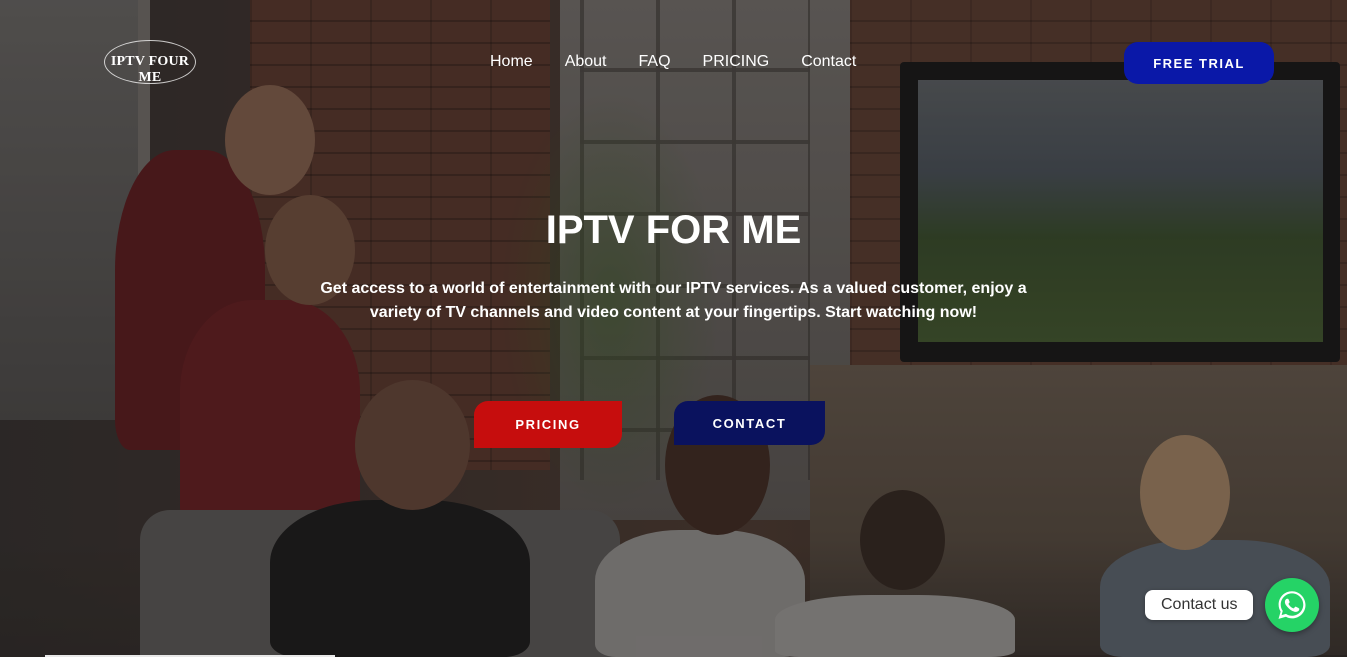  What do you see at coordinates (749, 423) in the screenshot?
I see `contact-button: CONTACT` at bounding box center [749, 423].